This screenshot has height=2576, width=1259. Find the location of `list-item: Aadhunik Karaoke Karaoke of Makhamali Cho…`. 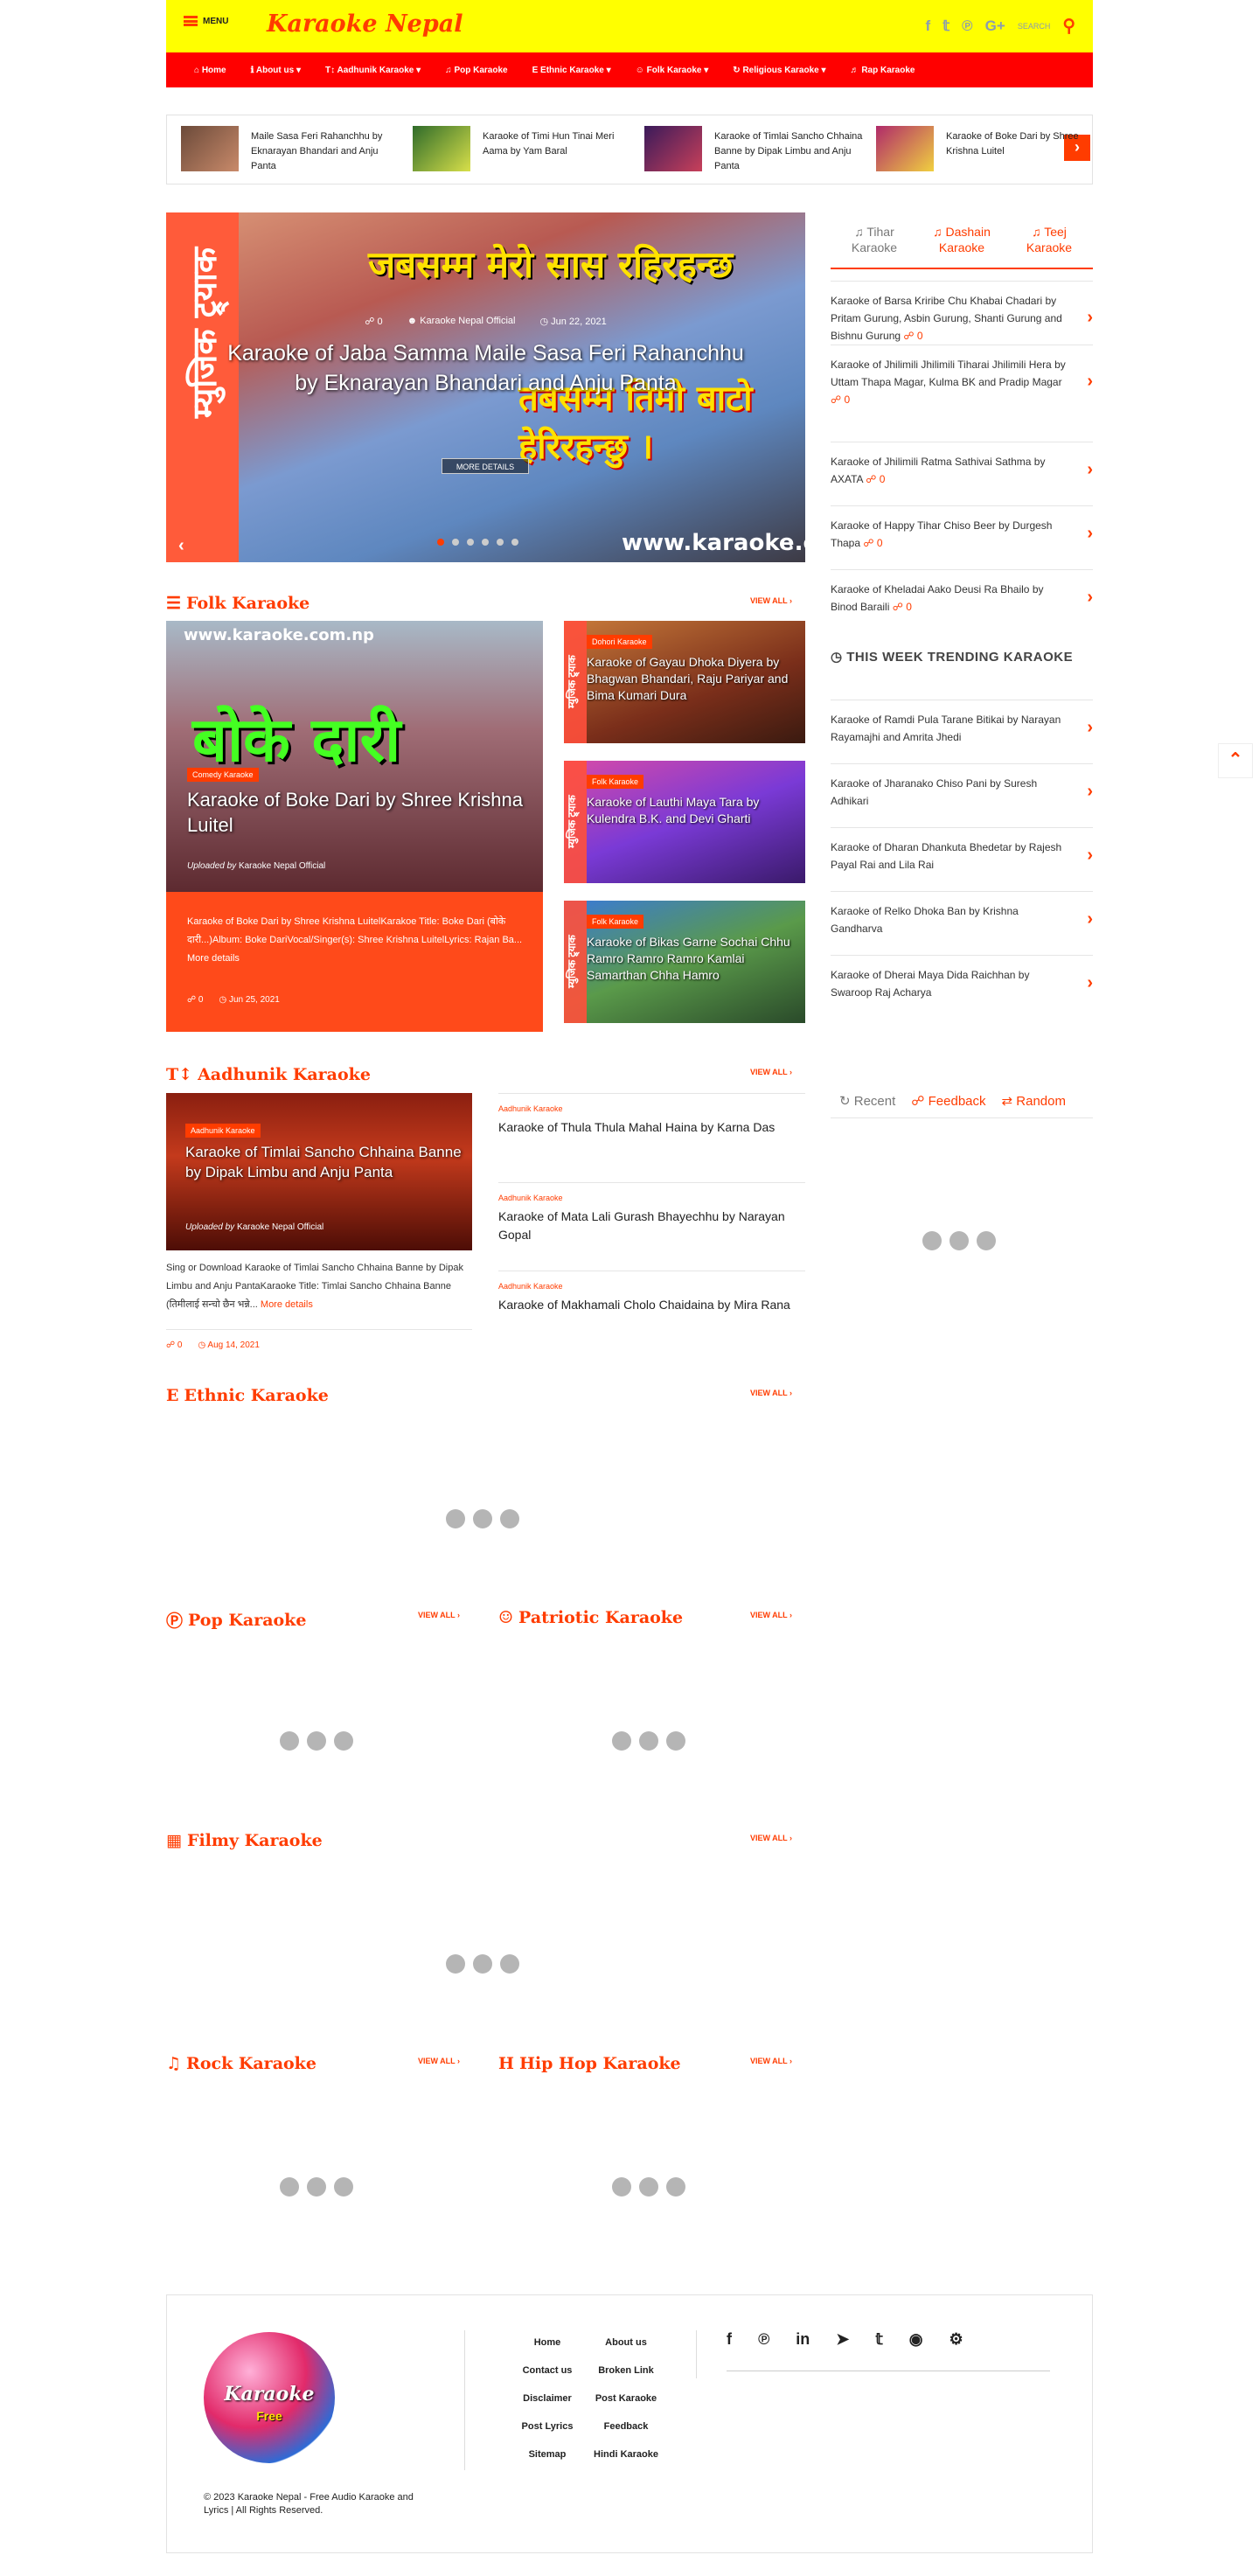

list-item: Aadhunik Karaoke Karaoke of Makhamali Cho… is located at coordinates (652, 1292).